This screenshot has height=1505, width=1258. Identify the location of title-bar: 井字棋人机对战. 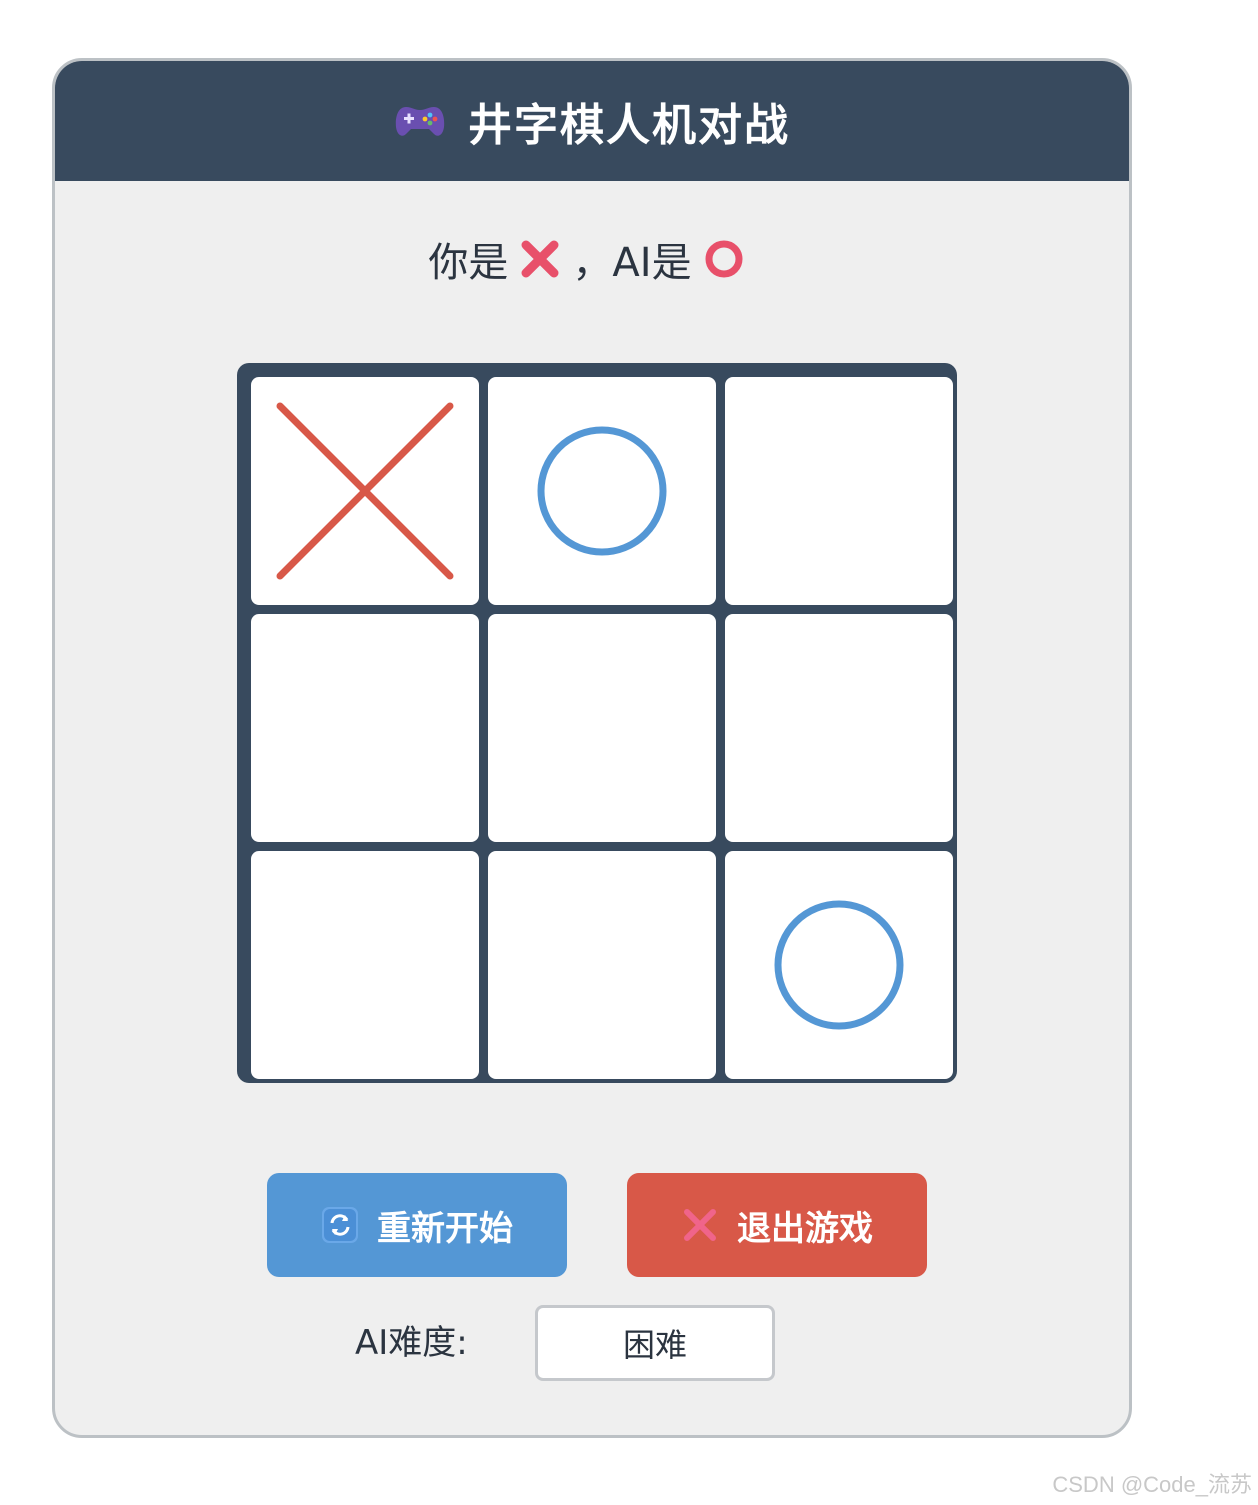
(592, 121).